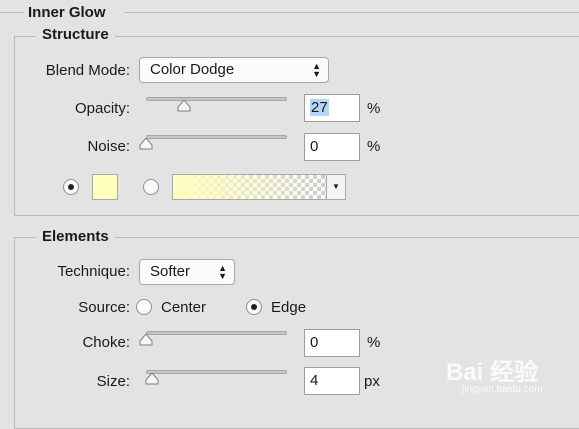  Describe the element at coordinates (332, 147) in the screenshot. I see `noise-input: 0` at that location.